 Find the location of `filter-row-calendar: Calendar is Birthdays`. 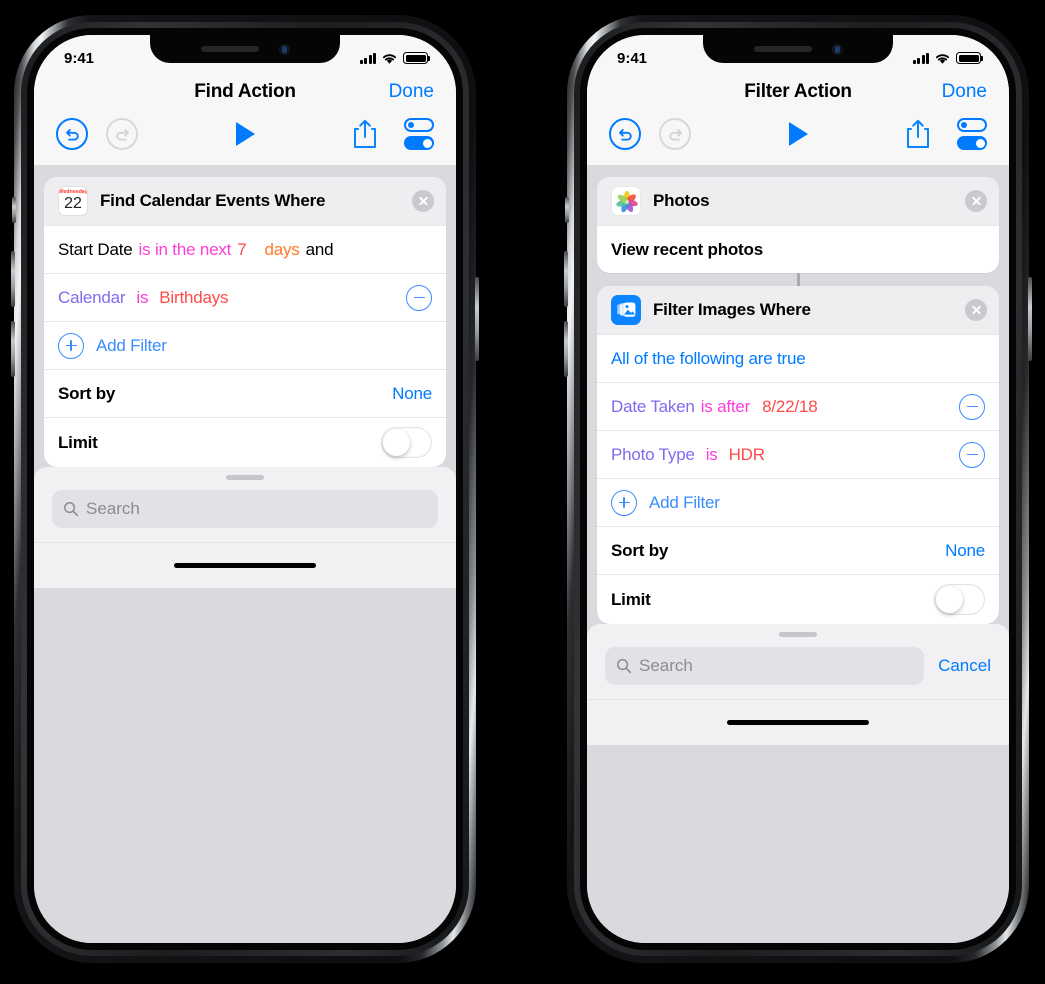

filter-row-calendar: Calendar is Birthdays is located at coordinates (245, 297).